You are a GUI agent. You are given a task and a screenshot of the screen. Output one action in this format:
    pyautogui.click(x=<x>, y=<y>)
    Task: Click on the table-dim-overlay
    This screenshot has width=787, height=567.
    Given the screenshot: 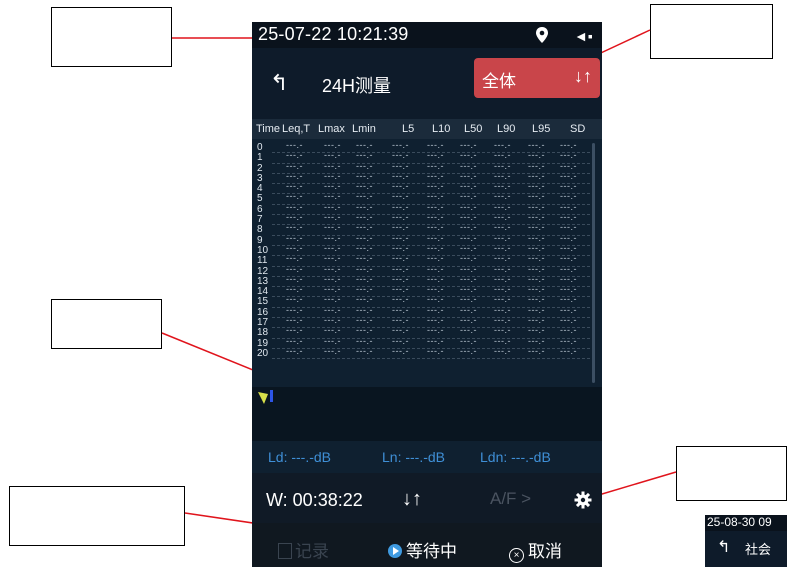 What is the action you would take?
    pyautogui.click(x=427, y=414)
    